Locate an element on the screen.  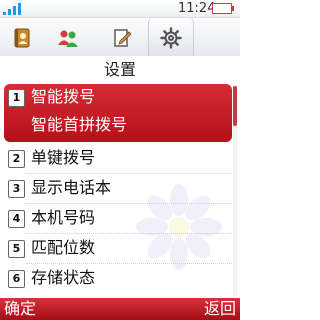
tab-settings is located at coordinates (171, 37).